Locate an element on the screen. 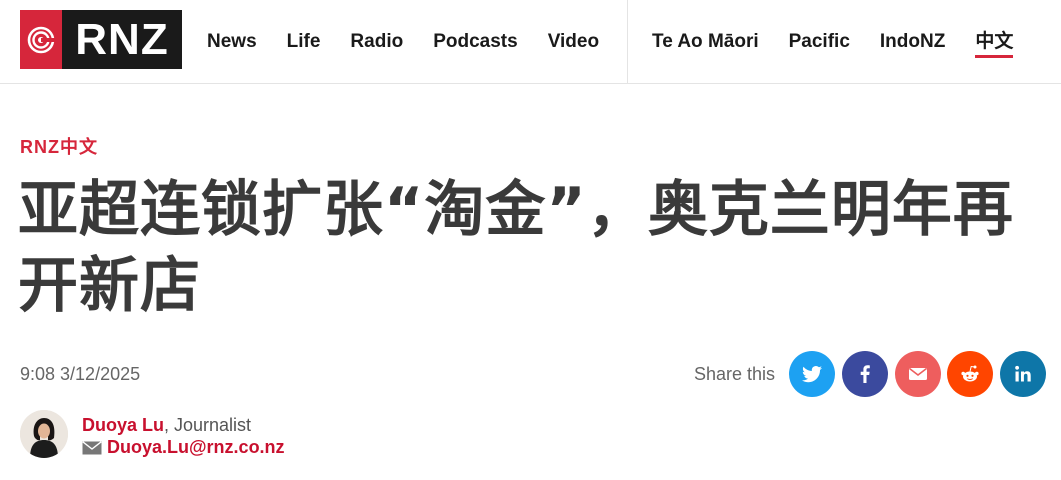  linkedin-icon is located at coordinates (1023, 373).